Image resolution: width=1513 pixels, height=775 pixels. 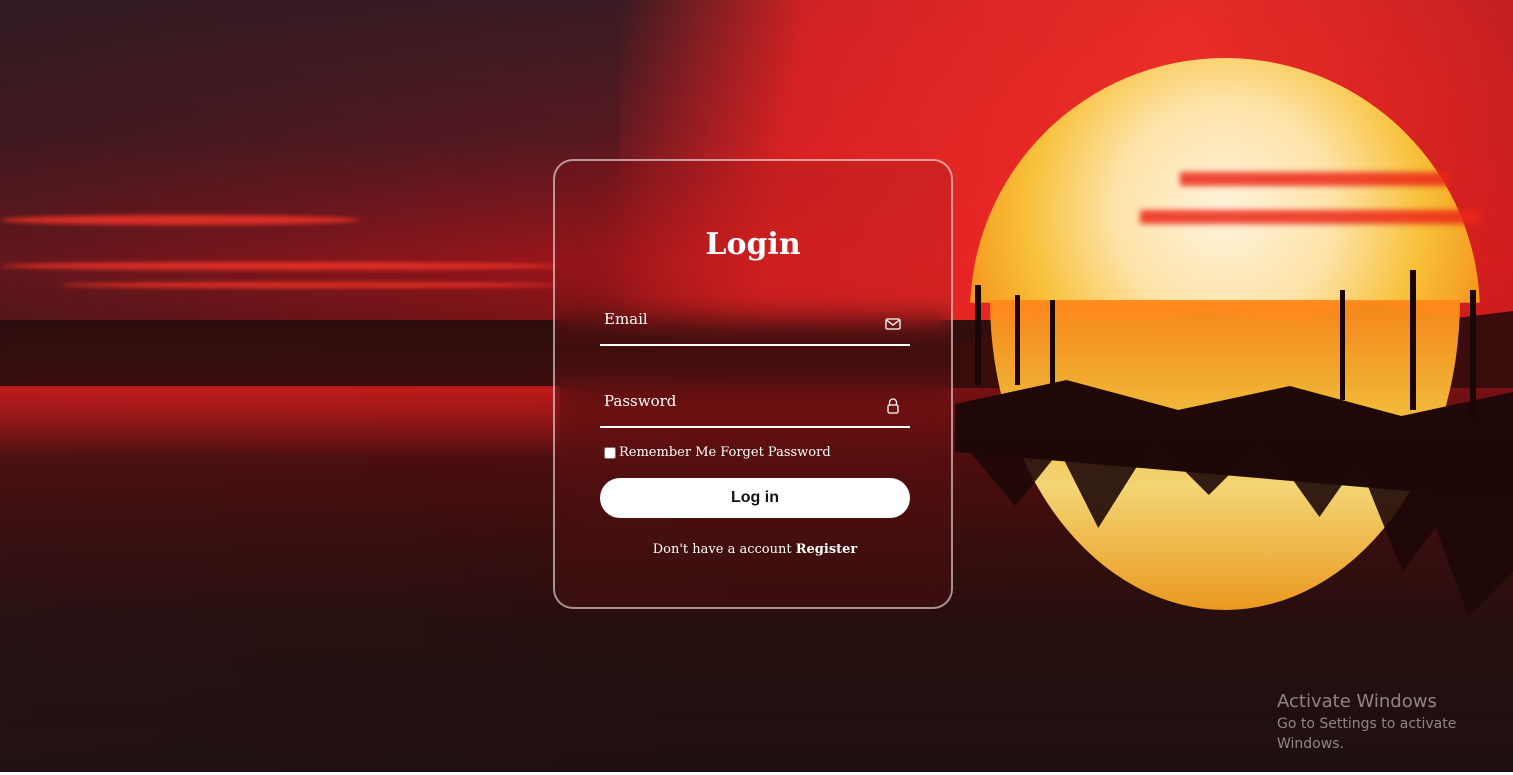 What do you see at coordinates (280, 421) in the screenshot?
I see `water-reflection` at bounding box center [280, 421].